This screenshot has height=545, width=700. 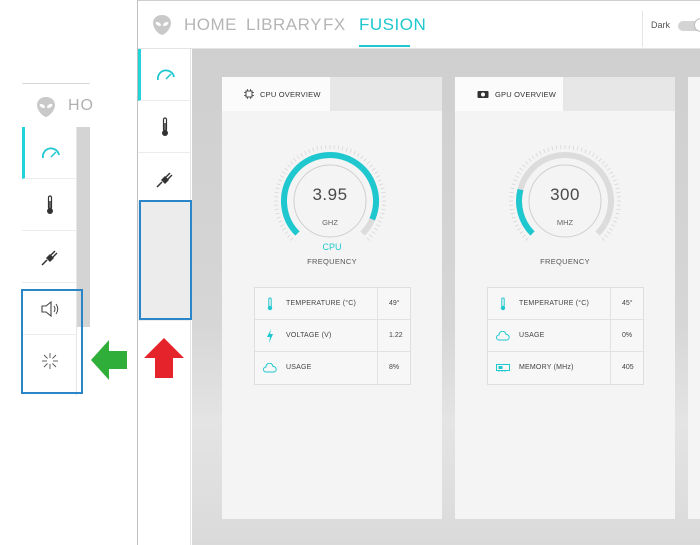 I want to click on inset-sidebar-item-power, so click(x=49, y=257).